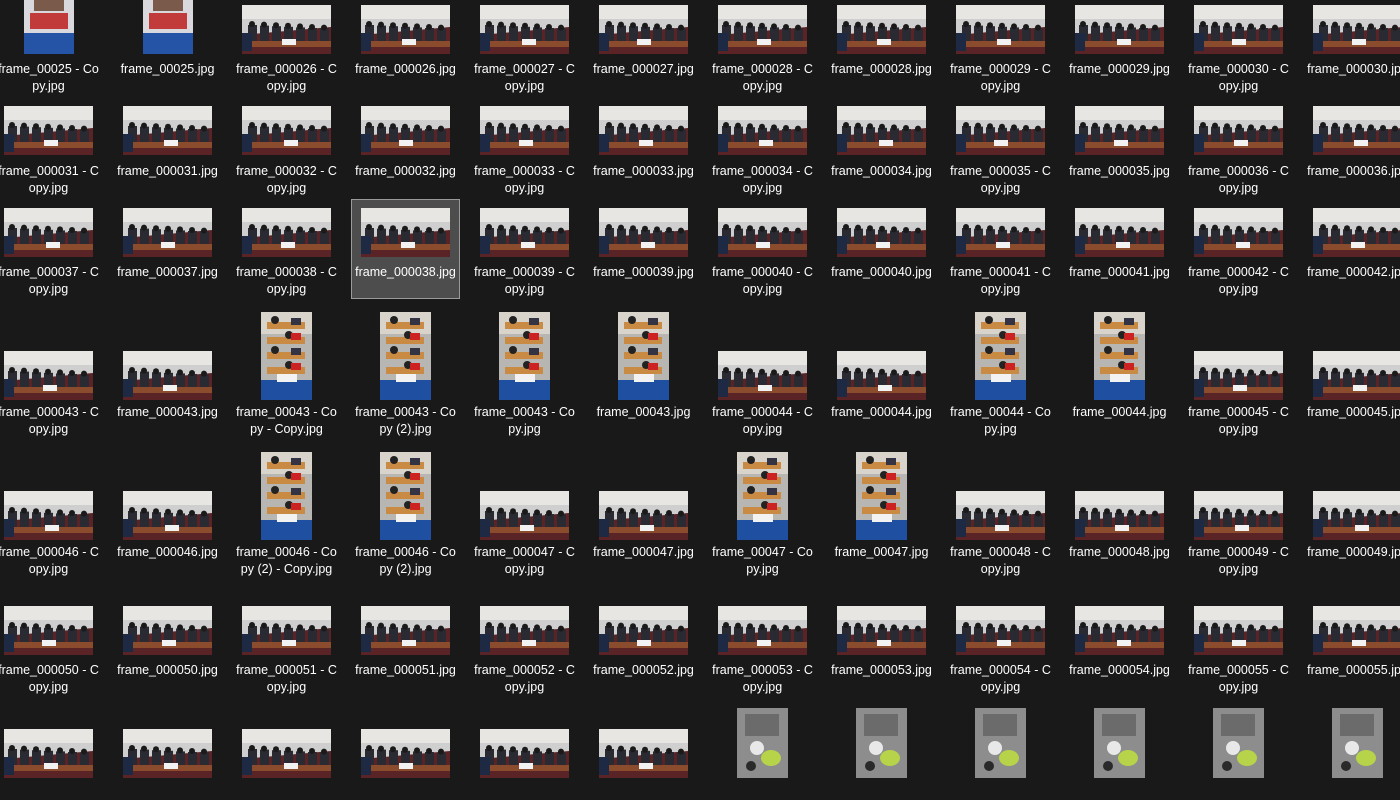 The image size is (1400, 800). What do you see at coordinates (1238, 48) in the screenshot?
I see `file-item: frame_000030 - Copy.jpg` at bounding box center [1238, 48].